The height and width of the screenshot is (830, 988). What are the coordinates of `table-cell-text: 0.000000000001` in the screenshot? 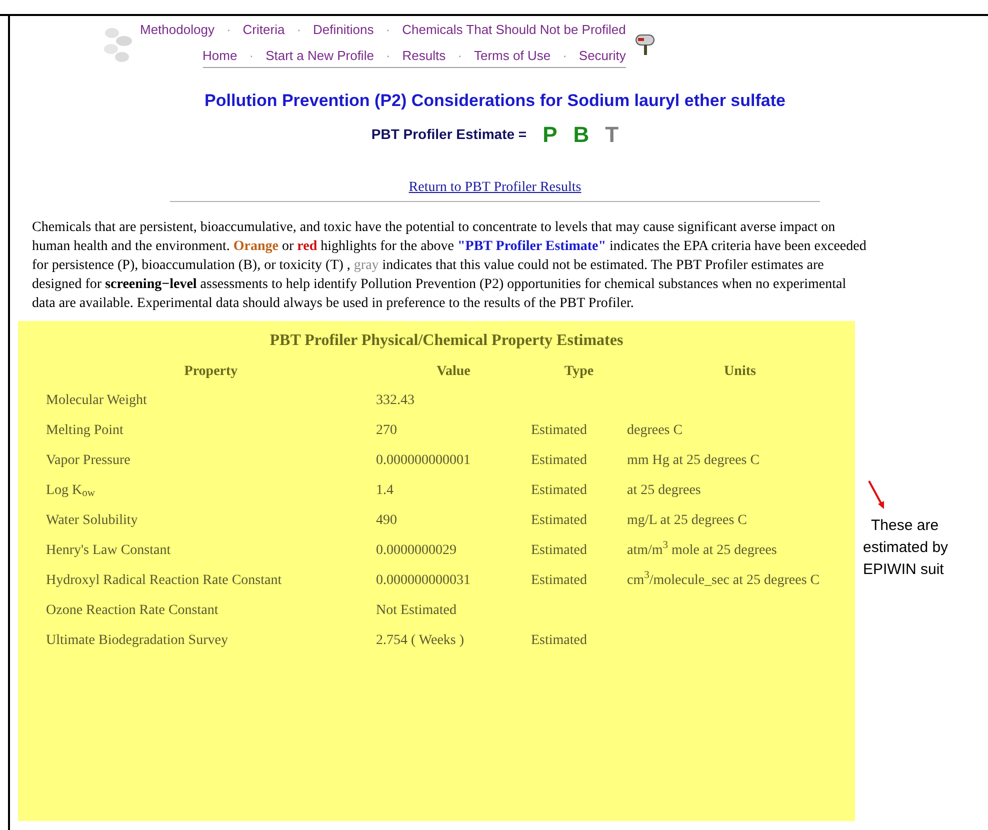 It's located at (424, 461).